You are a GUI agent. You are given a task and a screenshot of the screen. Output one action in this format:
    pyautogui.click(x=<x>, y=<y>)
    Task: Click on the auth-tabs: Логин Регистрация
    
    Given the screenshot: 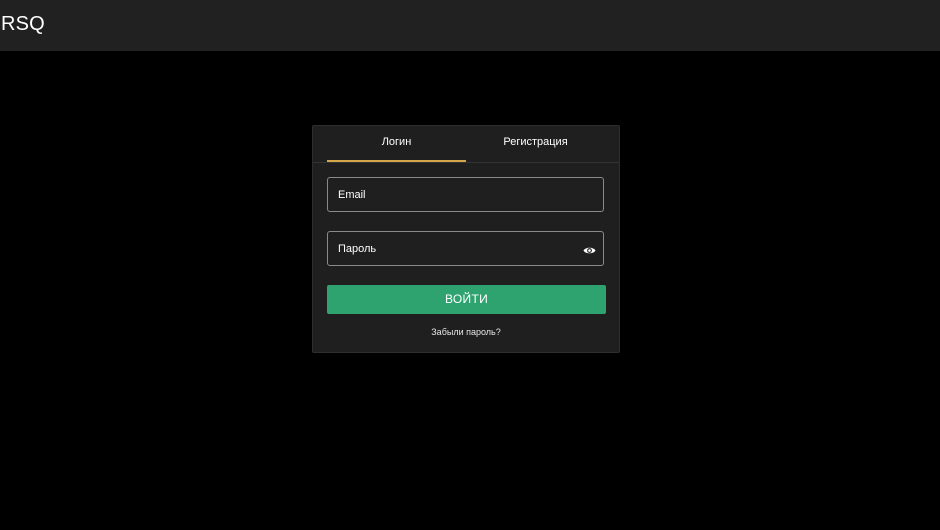 What is the action you would take?
    pyautogui.click(x=466, y=144)
    